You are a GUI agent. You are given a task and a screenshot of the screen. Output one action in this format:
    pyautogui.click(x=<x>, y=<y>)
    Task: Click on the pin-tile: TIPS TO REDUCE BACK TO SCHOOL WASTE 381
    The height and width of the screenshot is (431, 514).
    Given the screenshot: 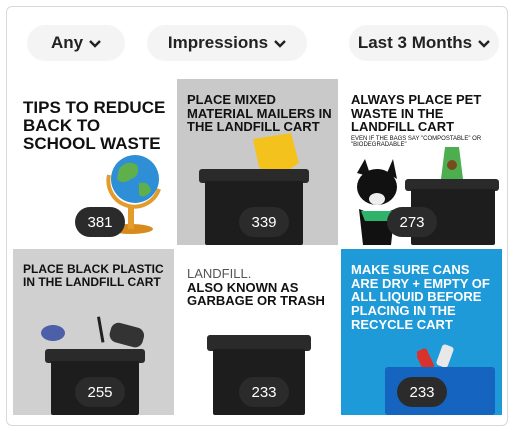 What is the action you would take?
    pyautogui.click(x=93, y=162)
    